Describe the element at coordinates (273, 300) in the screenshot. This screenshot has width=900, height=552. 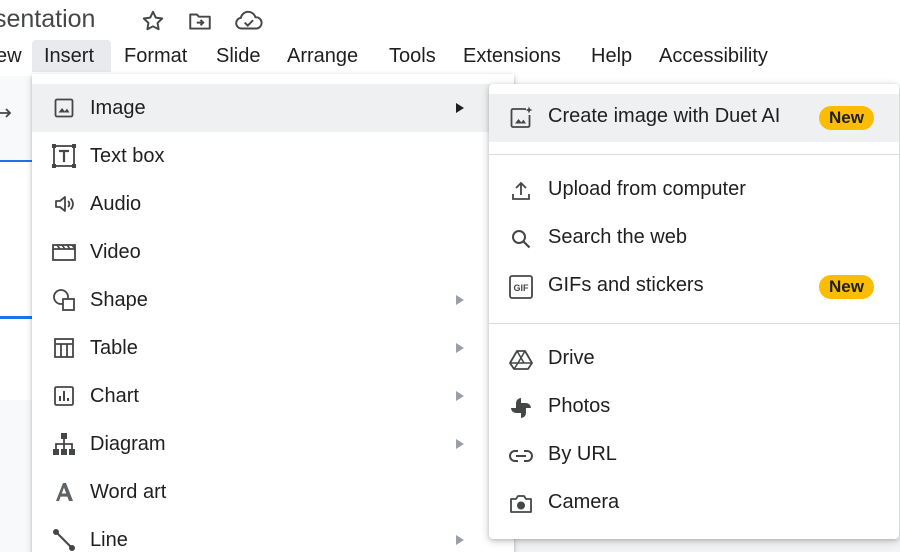
I see `insert-menu-item-shape: Shape` at that location.